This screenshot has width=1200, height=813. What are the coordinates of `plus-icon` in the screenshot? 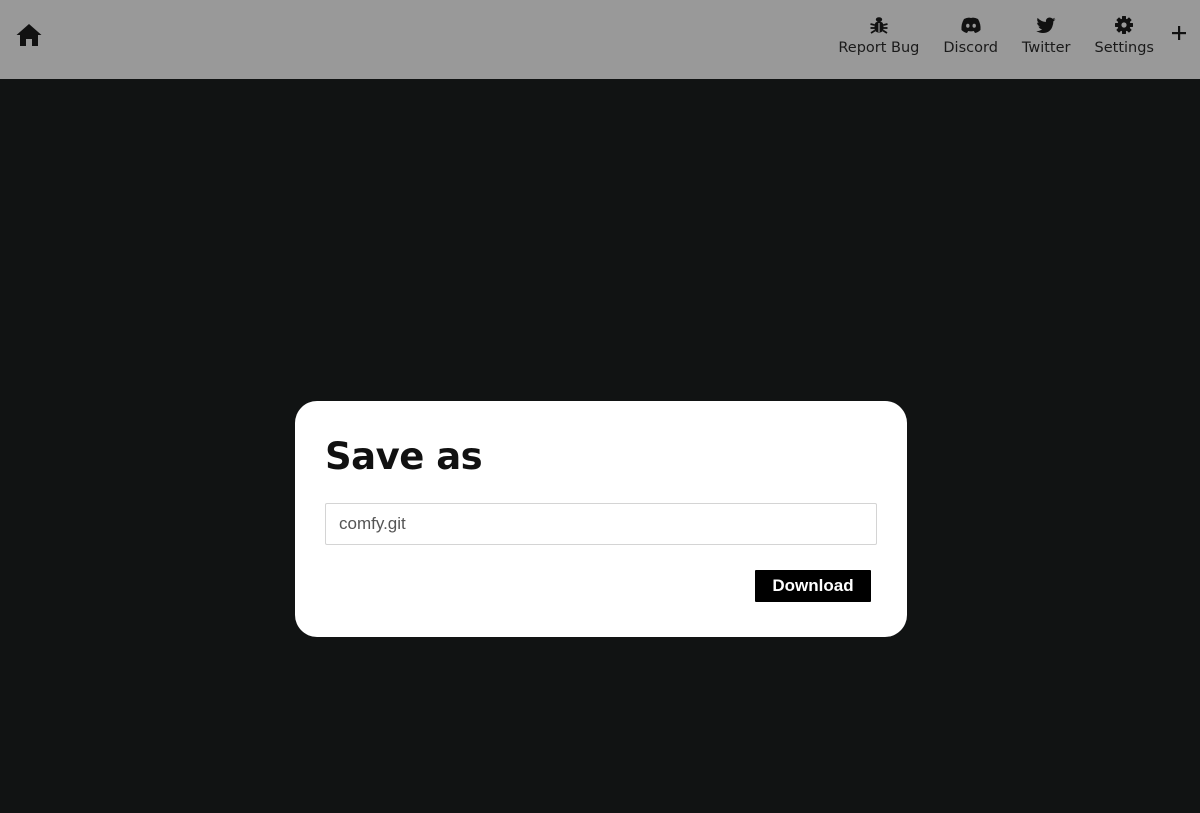 It's located at (1179, 33).